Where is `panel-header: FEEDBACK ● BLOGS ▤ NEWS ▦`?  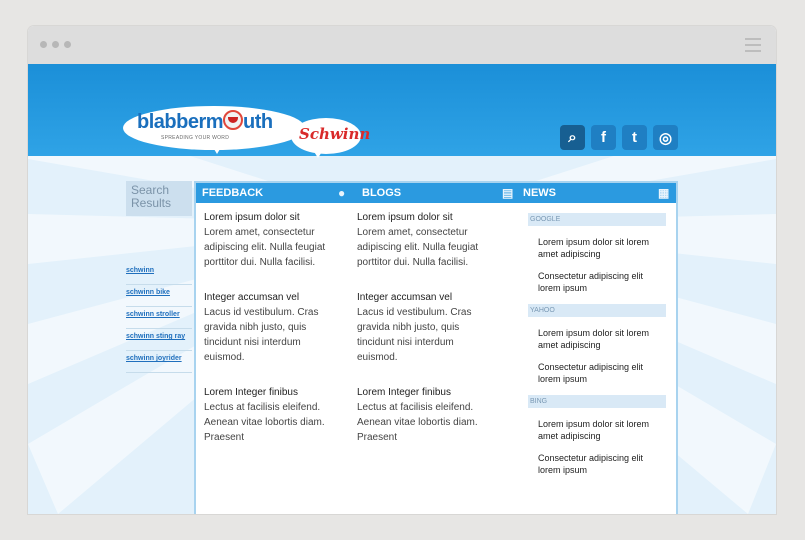
panel-header: FEEDBACK ● BLOGS ▤ NEWS ▦ is located at coordinates (436, 193).